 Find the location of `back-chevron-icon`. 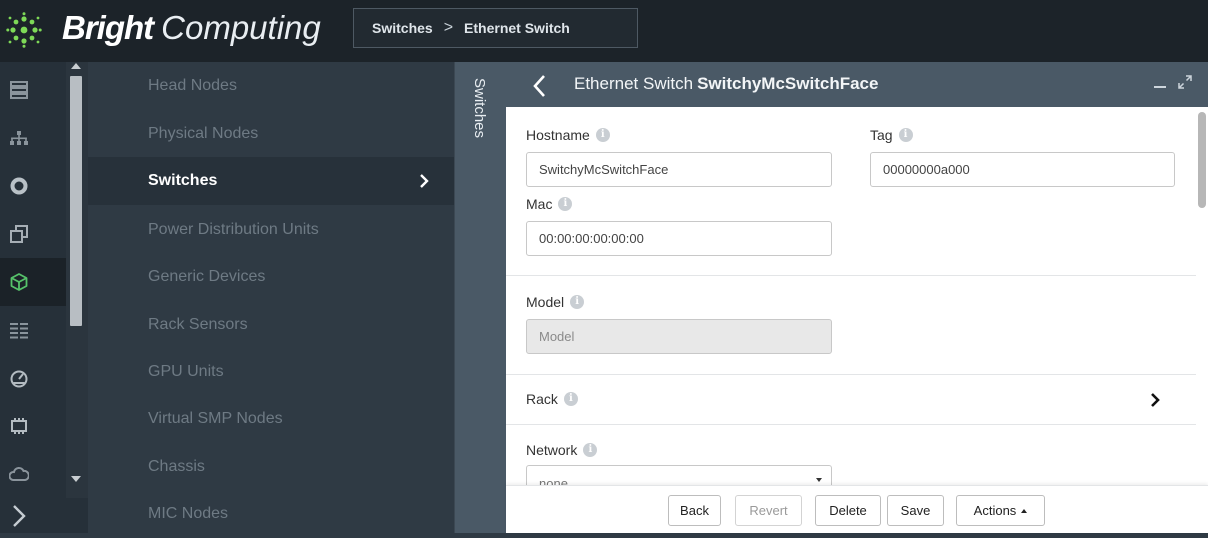

back-chevron-icon is located at coordinates (539, 86).